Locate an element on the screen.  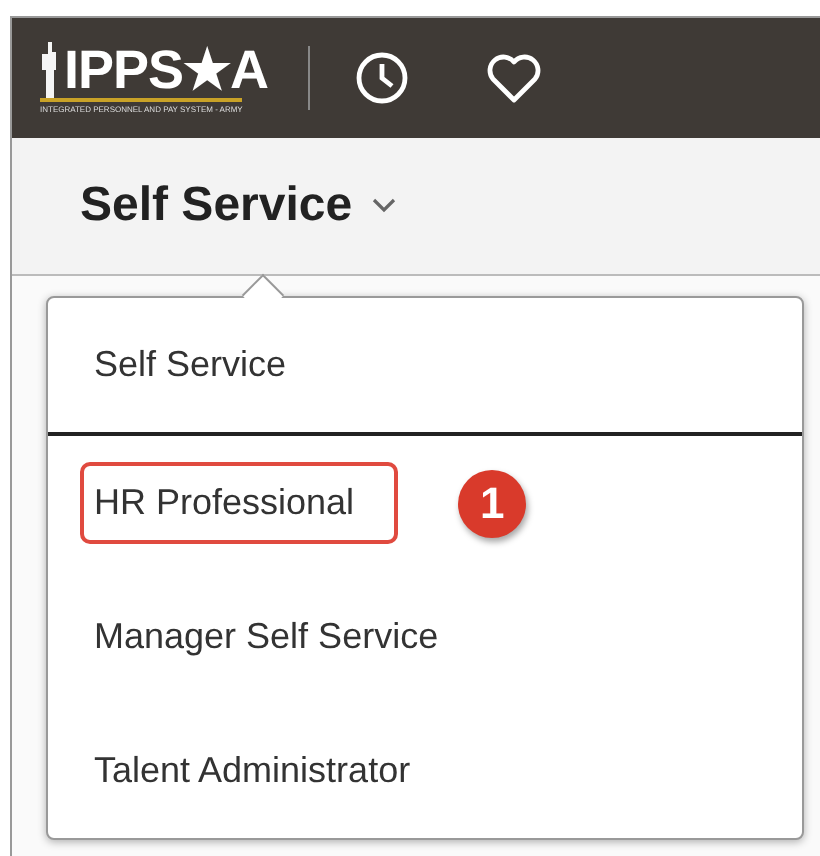
menu-item: Talent Administrator is located at coordinates (267, 771).